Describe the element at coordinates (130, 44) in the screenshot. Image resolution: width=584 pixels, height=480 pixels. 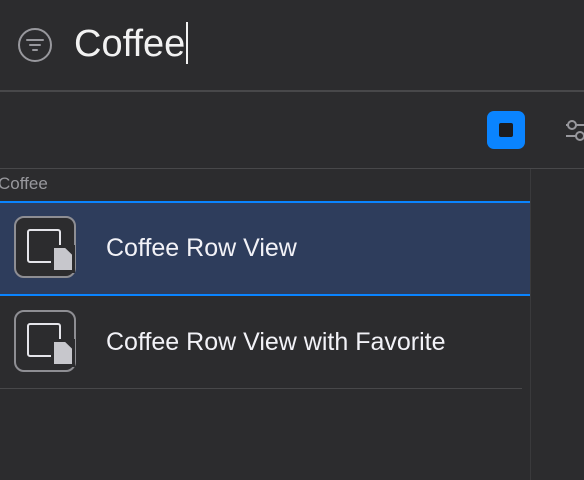
I see `search-input-value: Coffee` at that location.